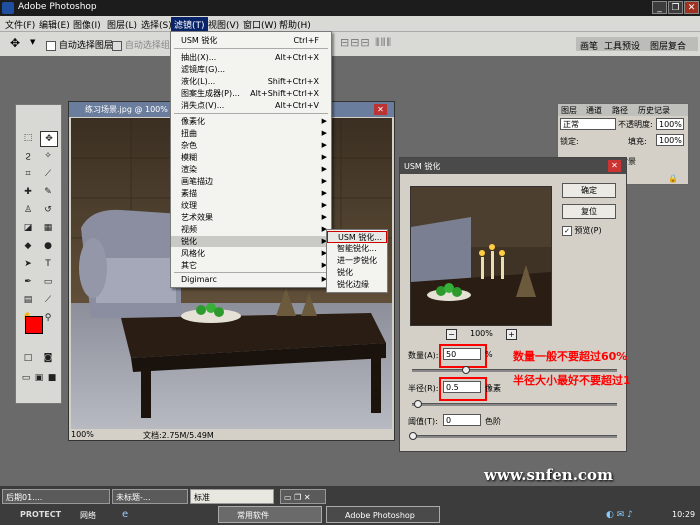  I want to click on menu-window: 窗口(W), so click(260, 24).